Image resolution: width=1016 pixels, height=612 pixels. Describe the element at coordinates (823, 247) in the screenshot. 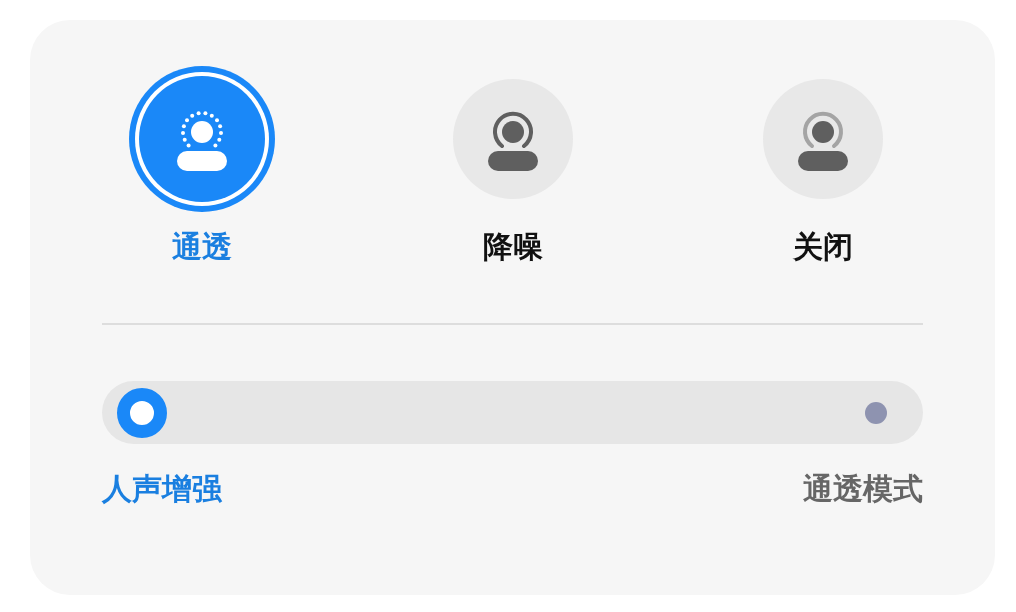

I see `mode-label: 关闭` at that location.